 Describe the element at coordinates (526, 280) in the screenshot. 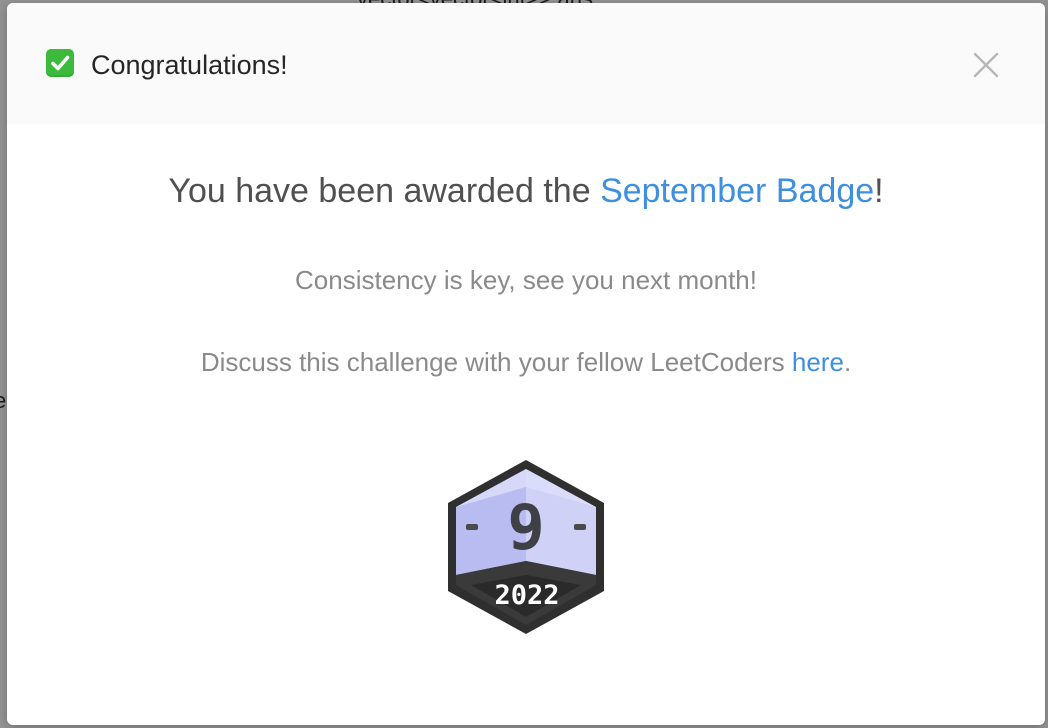

I see `consistency-message: Consistency is key, see you next month!` at that location.